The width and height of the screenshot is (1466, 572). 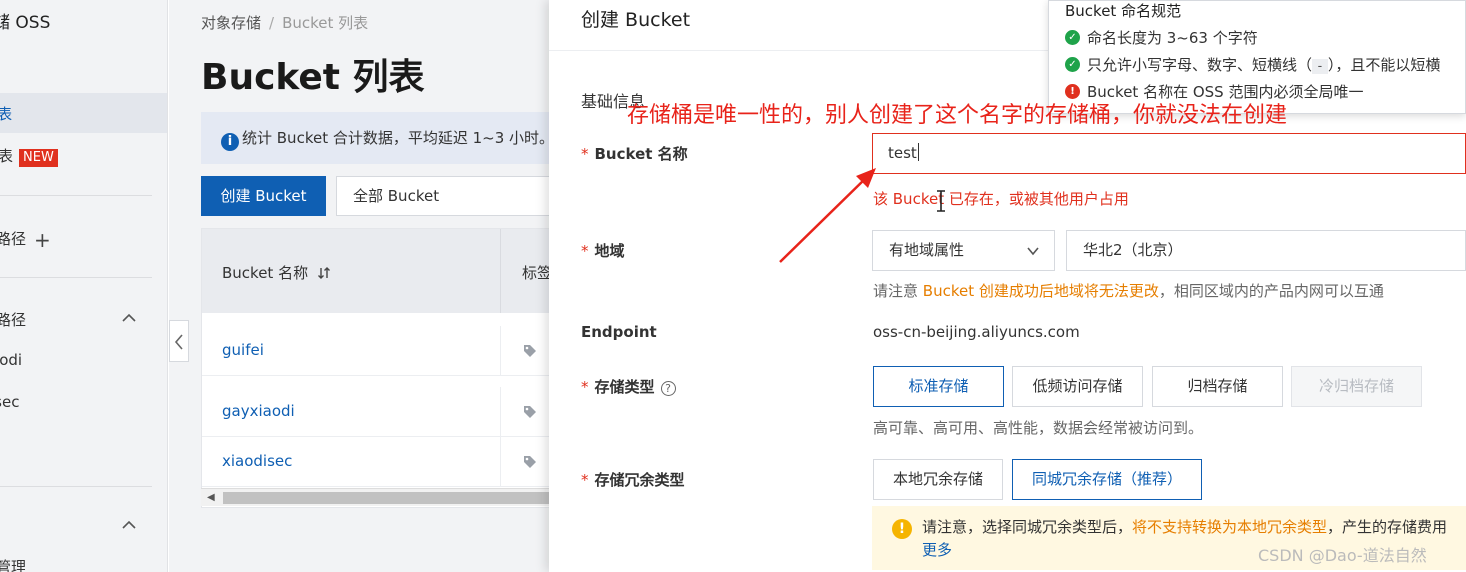 What do you see at coordinates (963, 250) in the screenshot?
I see `region-type-select: 有地域属性` at bounding box center [963, 250].